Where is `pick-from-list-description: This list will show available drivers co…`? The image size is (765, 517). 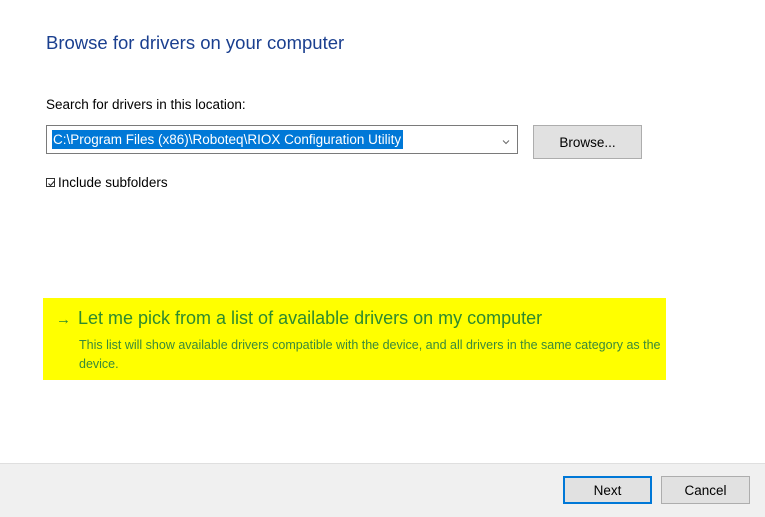 pick-from-list-description: This list will show available drivers co… is located at coordinates (370, 354).